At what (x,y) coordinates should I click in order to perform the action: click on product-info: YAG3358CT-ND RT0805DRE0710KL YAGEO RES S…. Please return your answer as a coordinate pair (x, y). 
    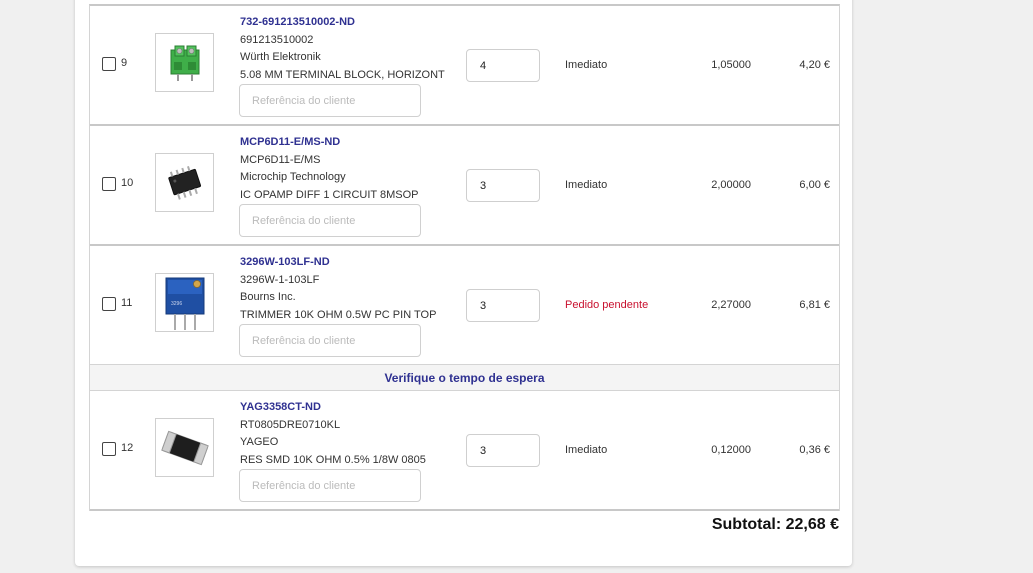
    Looking at the image, I should click on (333, 434).